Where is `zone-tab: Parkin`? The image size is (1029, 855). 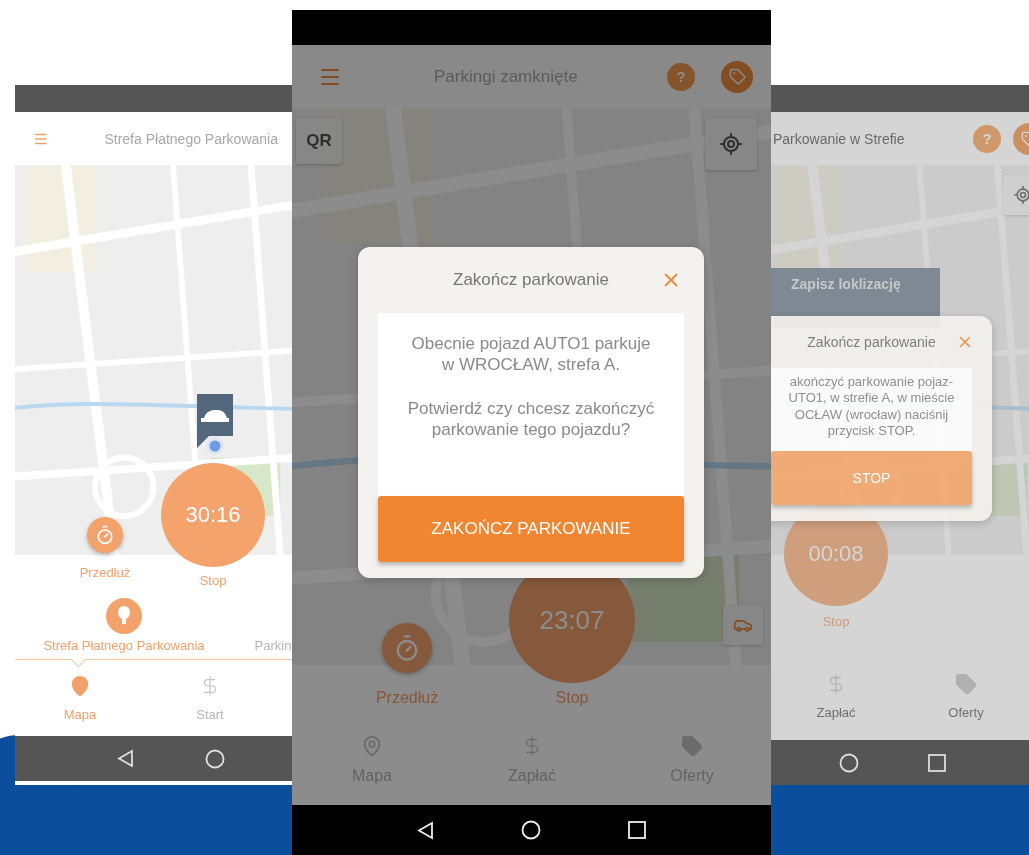
zone-tab: Parkin is located at coordinates (262, 628).